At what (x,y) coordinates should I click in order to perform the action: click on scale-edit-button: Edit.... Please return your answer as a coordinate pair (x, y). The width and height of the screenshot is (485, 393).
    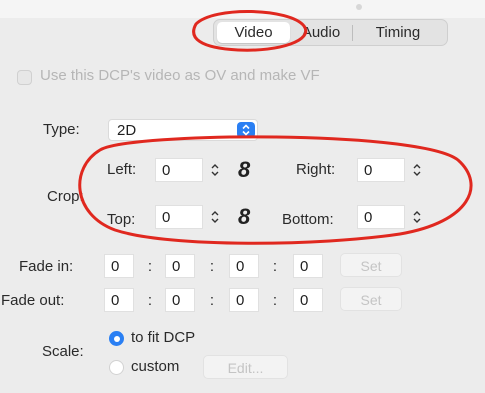
    Looking at the image, I should click on (245, 367).